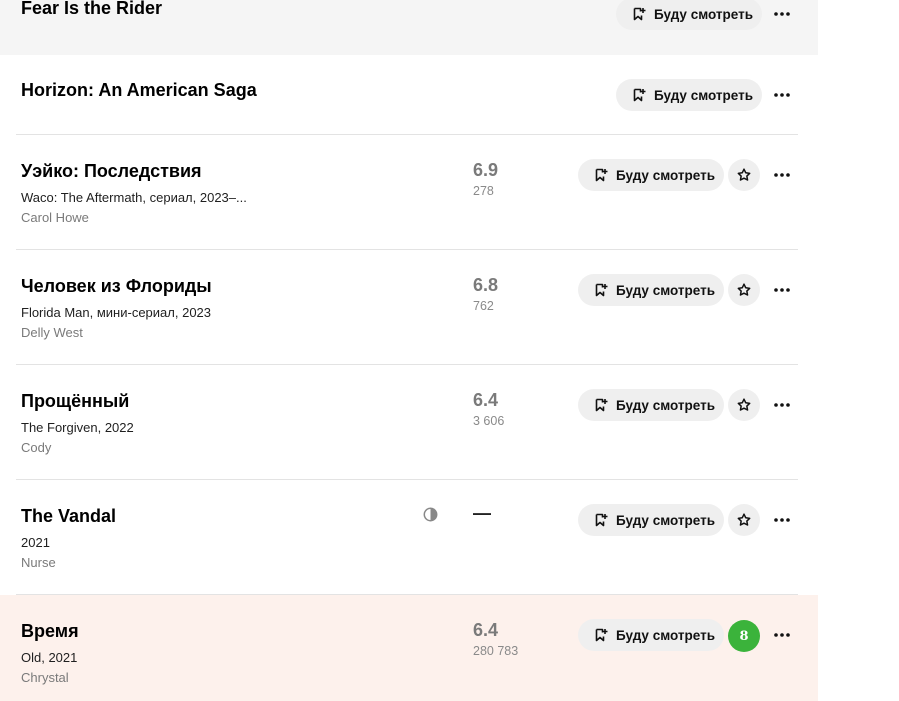  What do you see at coordinates (486, 285) in the screenshot?
I see `rating-value: 6.8` at bounding box center [486, 285].